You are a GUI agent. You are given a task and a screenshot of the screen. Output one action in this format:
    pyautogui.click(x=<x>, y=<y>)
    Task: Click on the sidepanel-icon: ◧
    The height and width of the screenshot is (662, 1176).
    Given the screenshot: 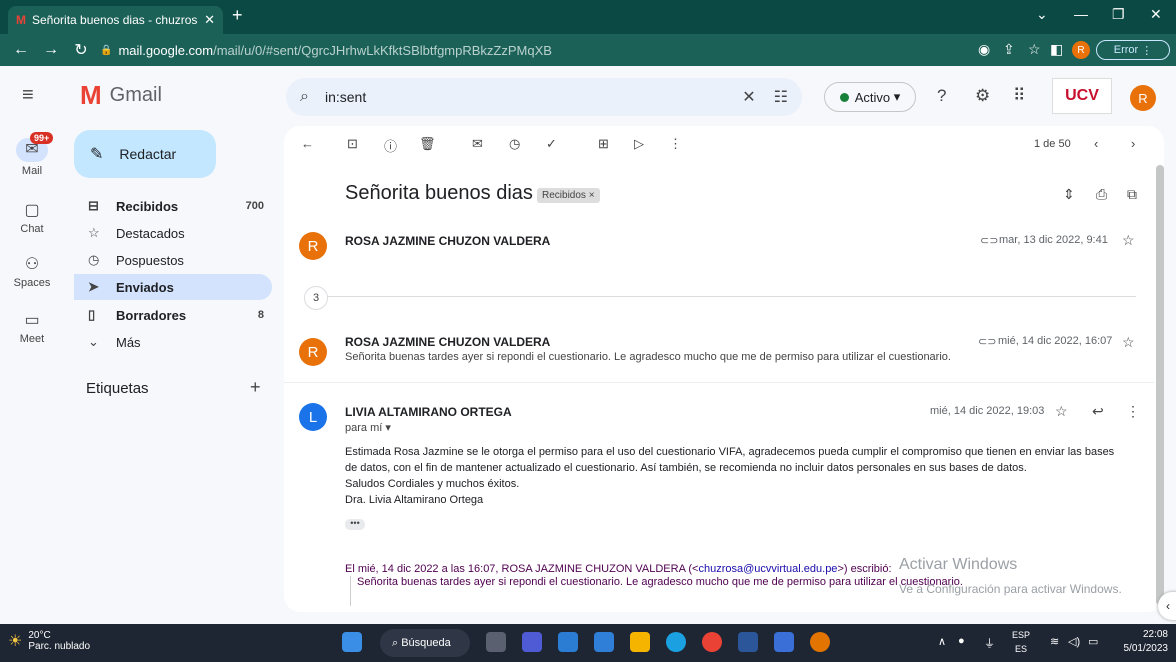 What is the action you would take?
    pyautogui.click(x=1056, y=49)
    